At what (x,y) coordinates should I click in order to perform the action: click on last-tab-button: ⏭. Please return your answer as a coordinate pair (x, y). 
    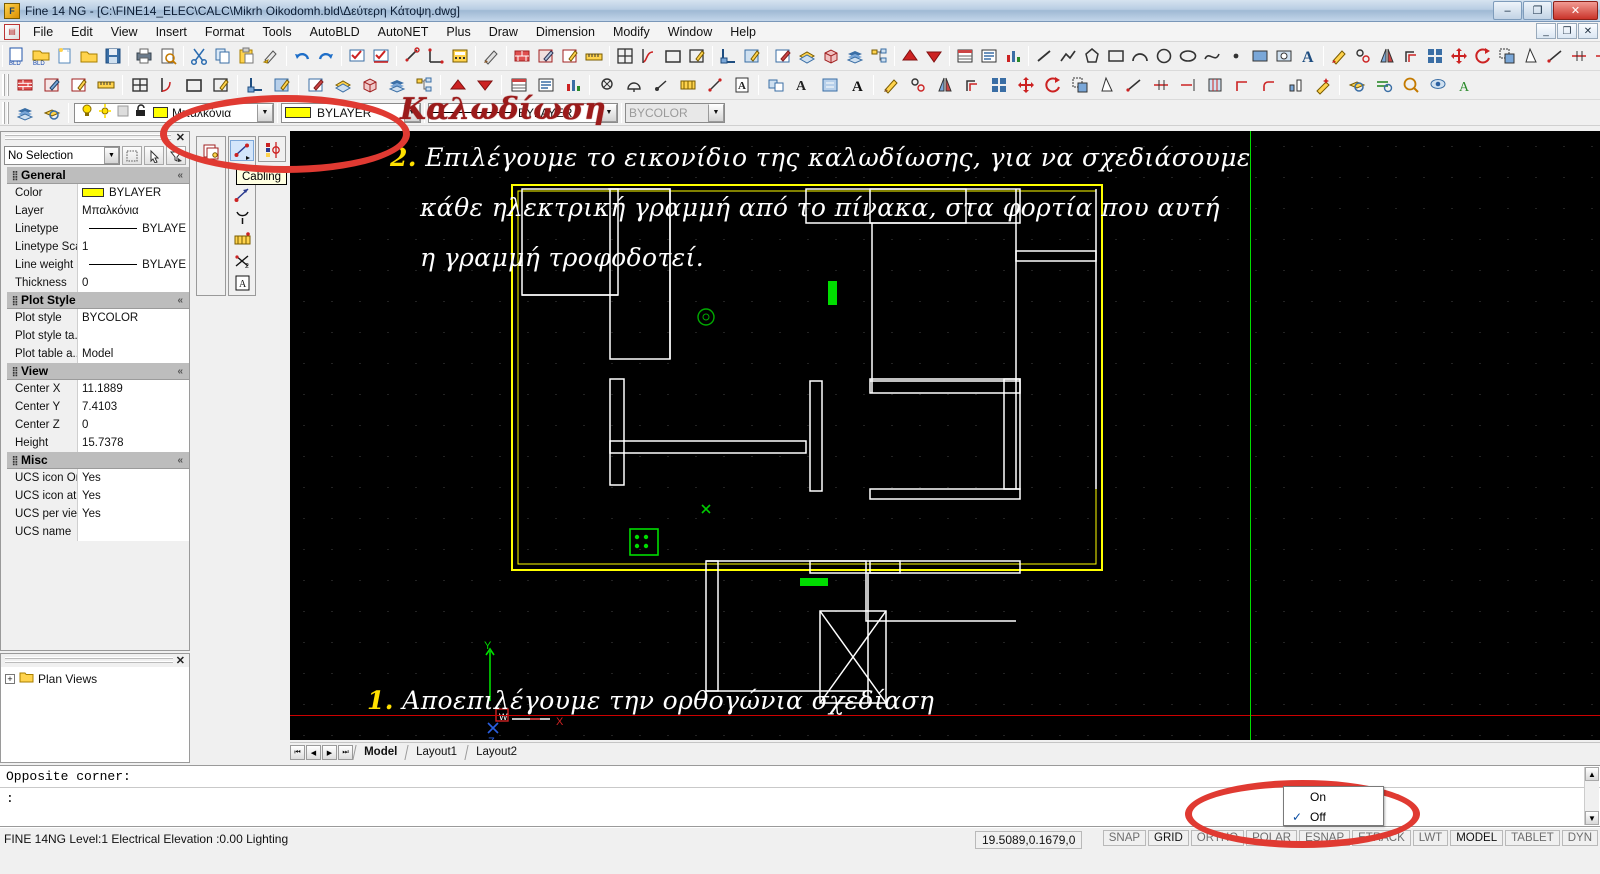
    Looking at the image, I should click on (345, 752).